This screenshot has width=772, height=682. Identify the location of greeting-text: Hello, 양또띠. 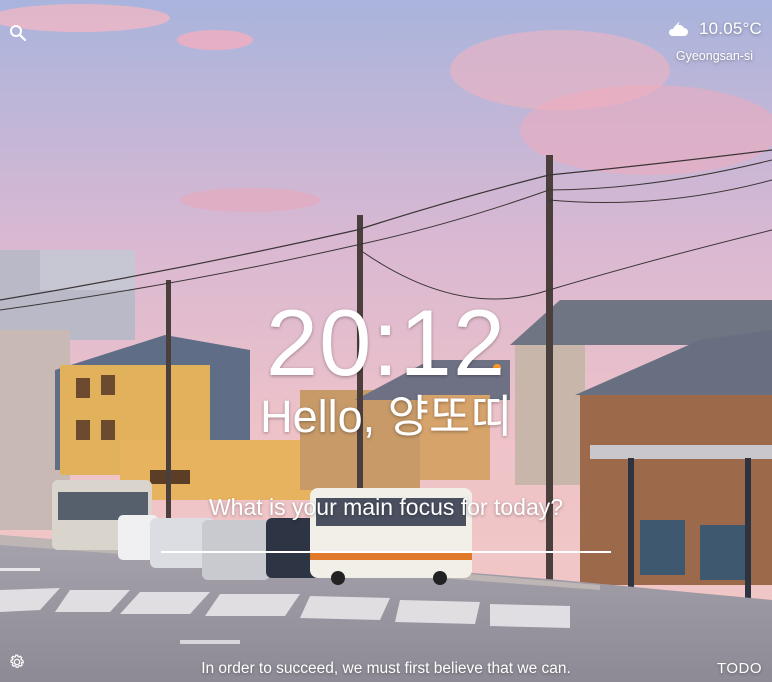
(386, 416).